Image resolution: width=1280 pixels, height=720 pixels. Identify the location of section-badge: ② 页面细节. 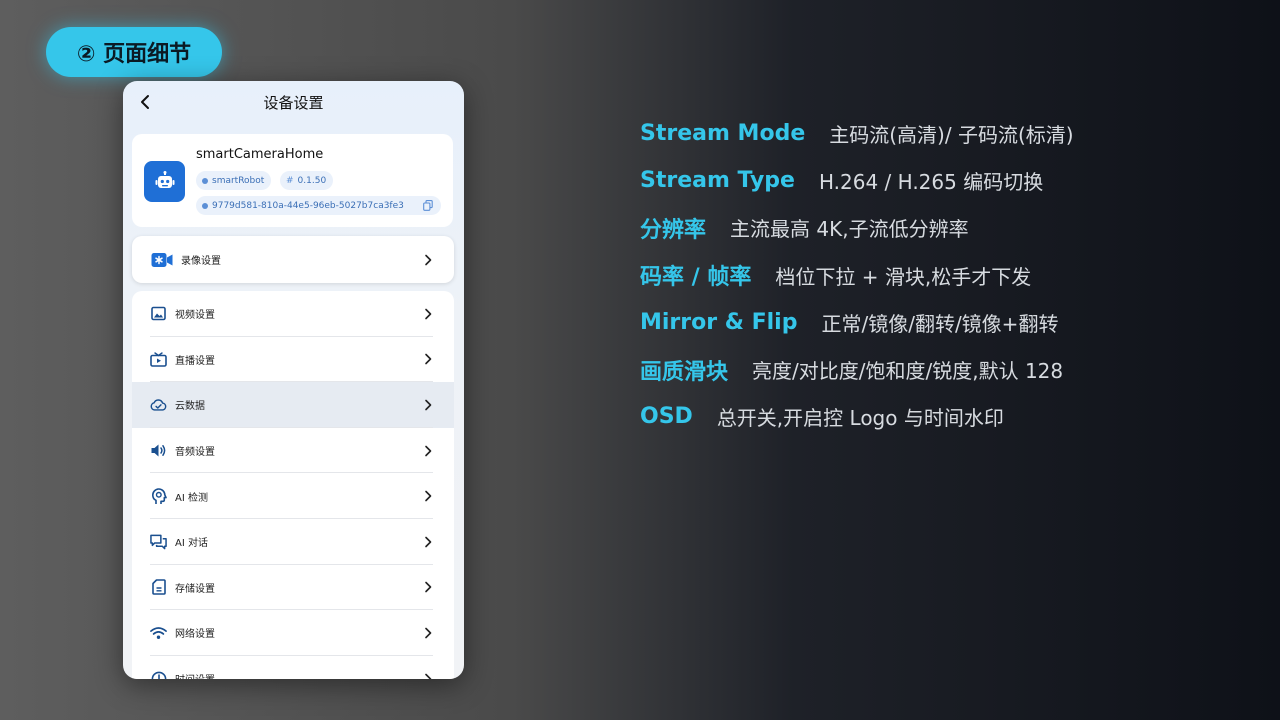
(134, 52).